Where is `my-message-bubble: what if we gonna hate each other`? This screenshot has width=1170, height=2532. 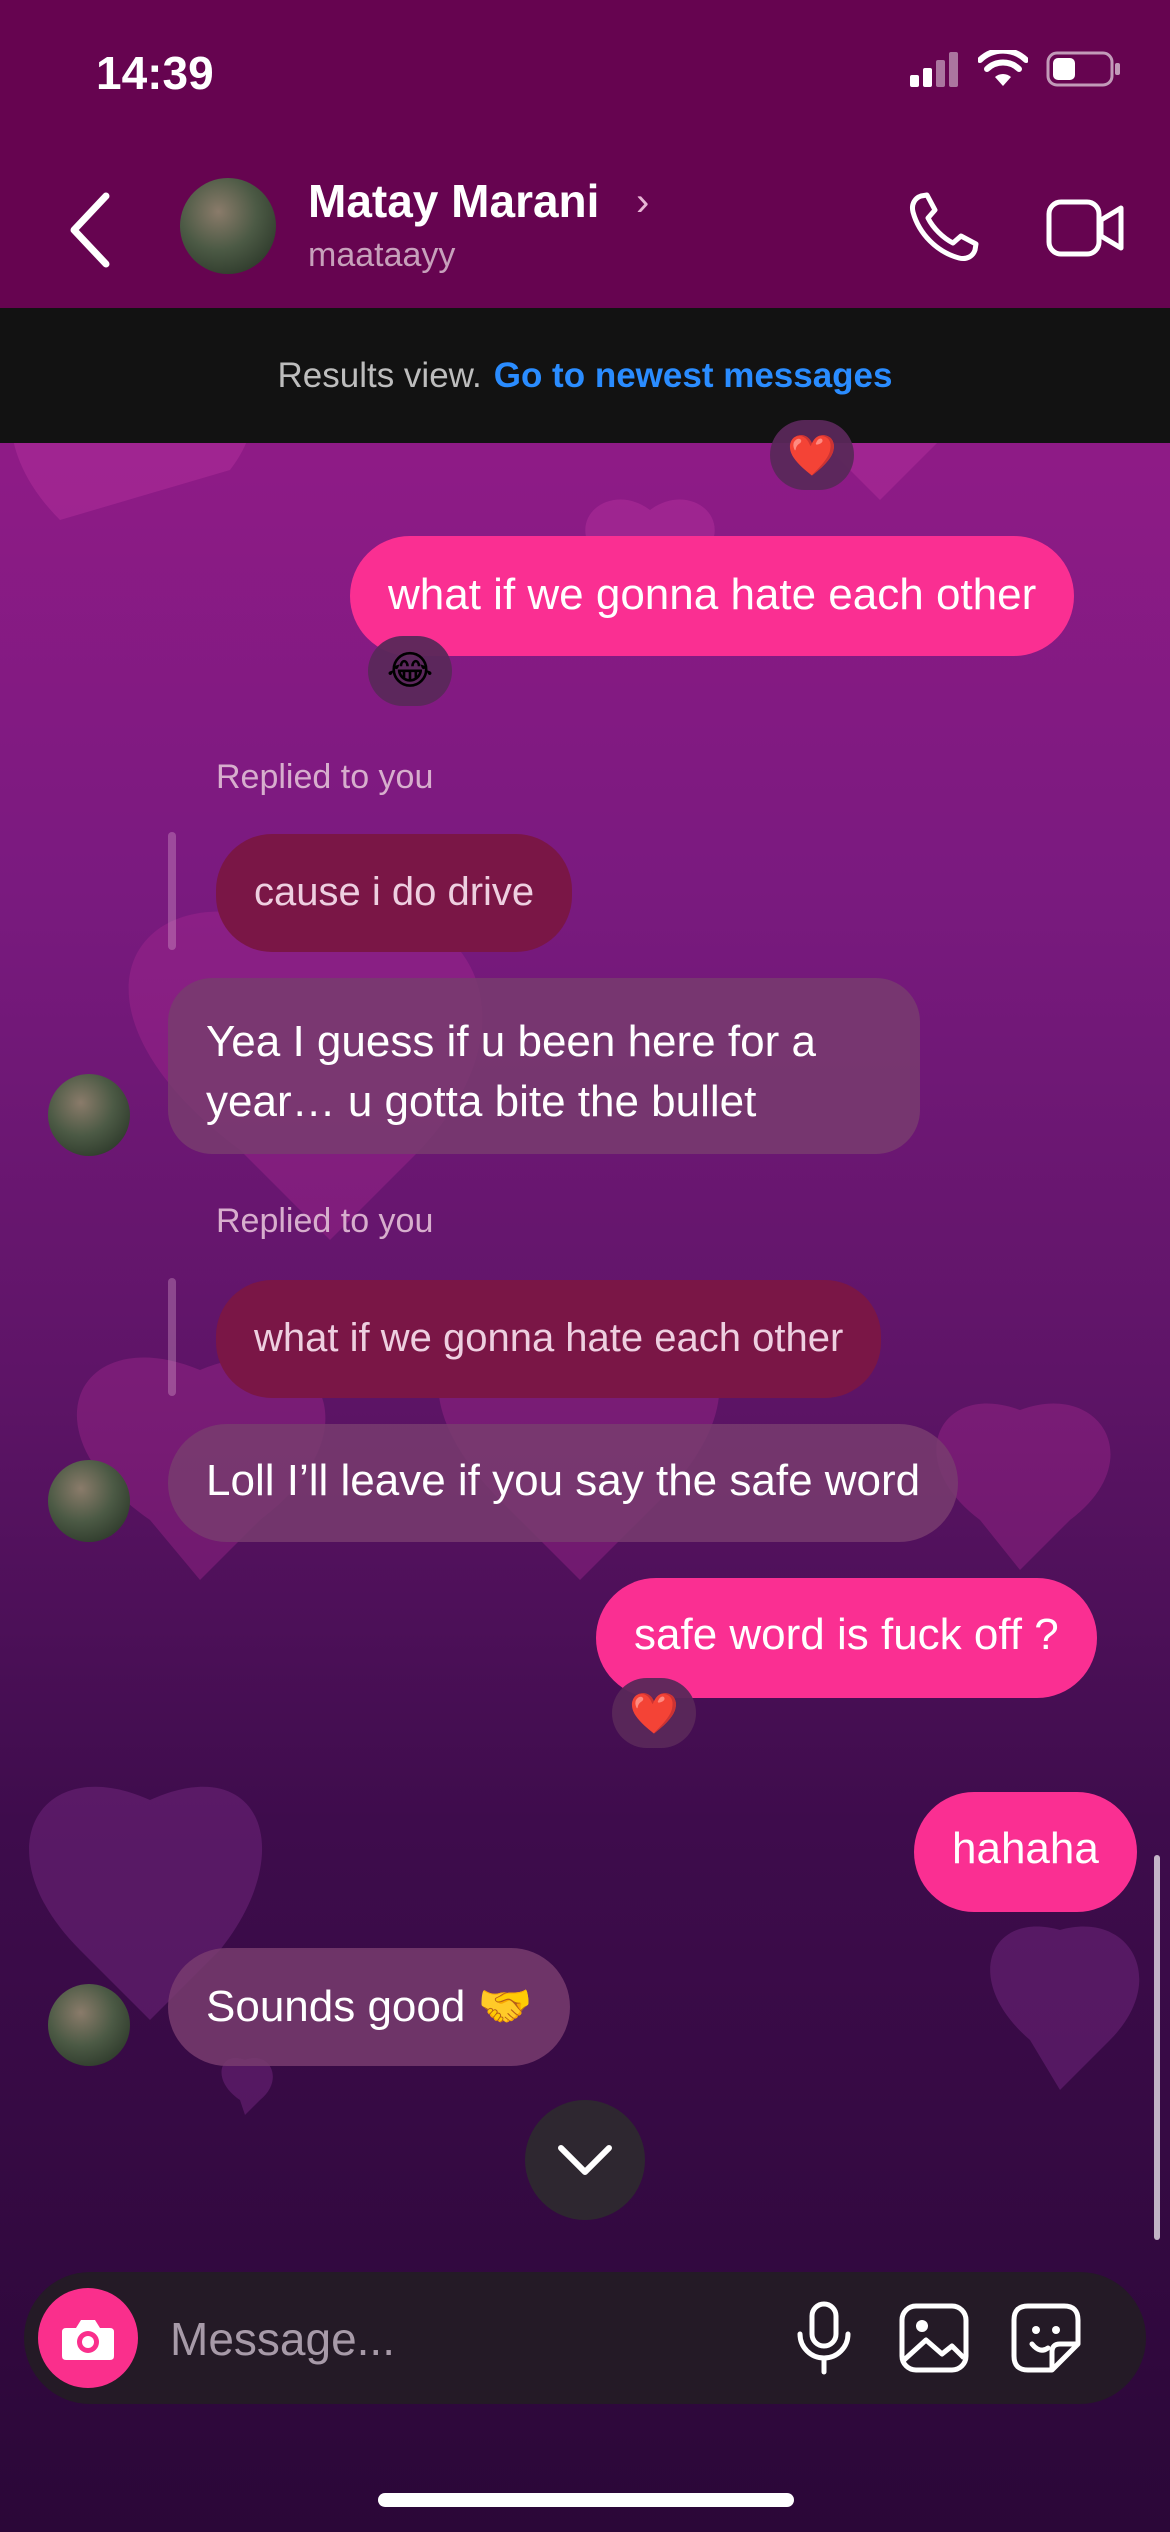
my-message-bubble: what if we gonna hate each other is located at coordinates (712, 596).